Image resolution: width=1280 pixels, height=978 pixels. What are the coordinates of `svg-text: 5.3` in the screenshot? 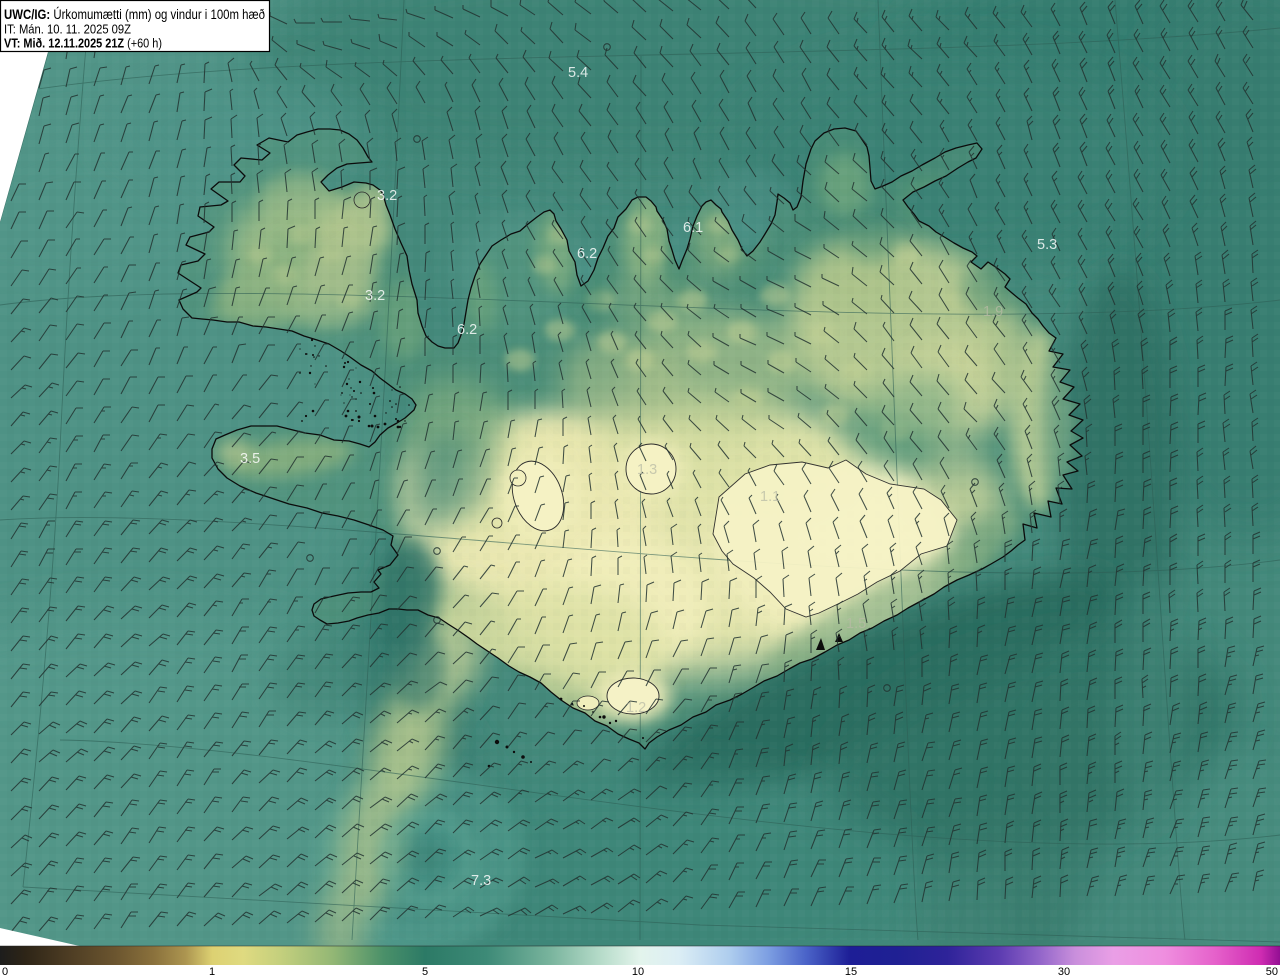 It's located at (1047, 245).